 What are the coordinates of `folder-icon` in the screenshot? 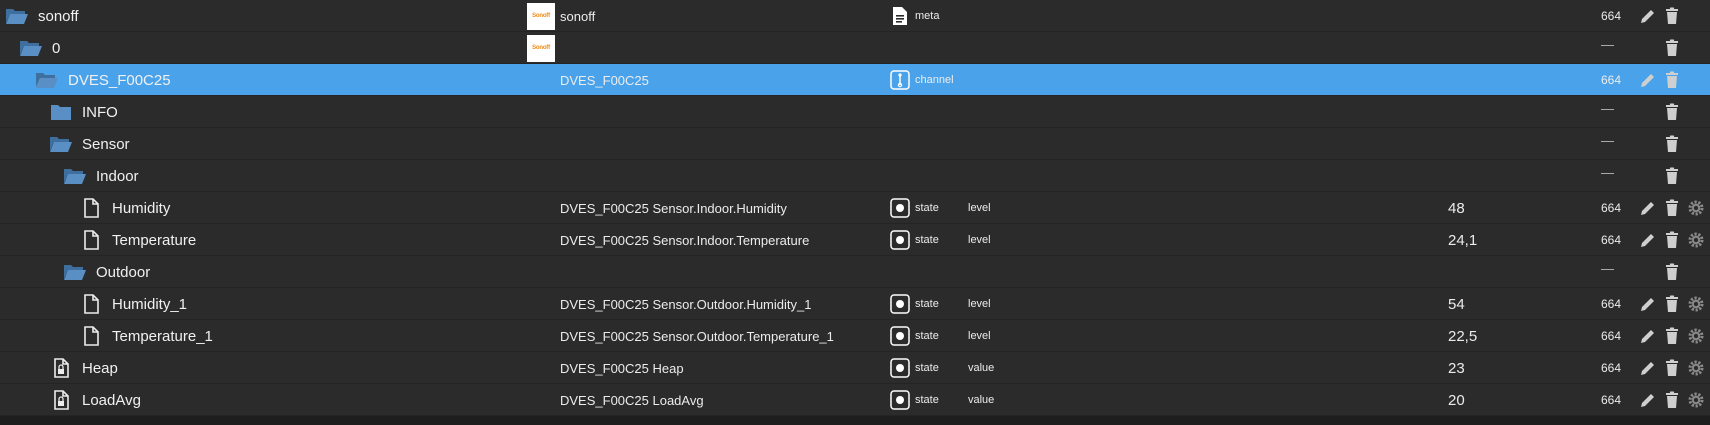 It's located at (61, 112).